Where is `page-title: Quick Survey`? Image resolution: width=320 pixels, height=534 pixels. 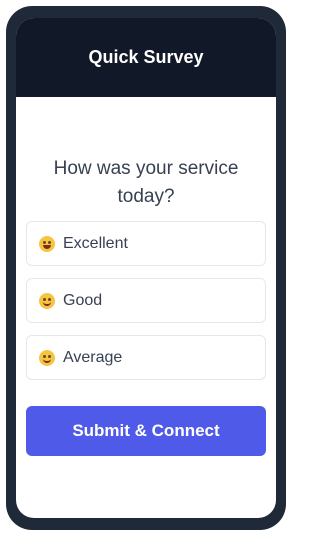 page-title: Quick Survey is located at coordinates (146, 57).